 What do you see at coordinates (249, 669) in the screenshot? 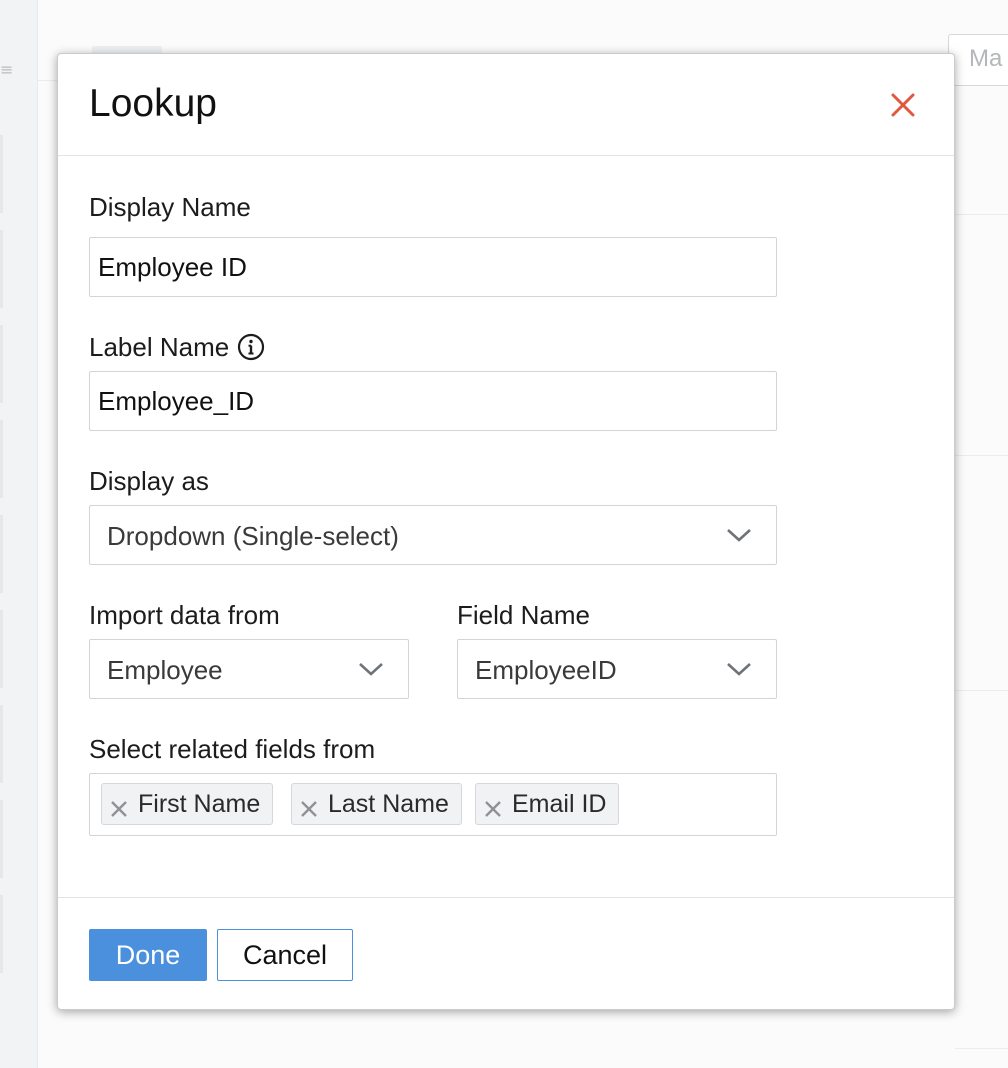
I see `import-data-from-select: Employee` at bounding box center [249, 669].